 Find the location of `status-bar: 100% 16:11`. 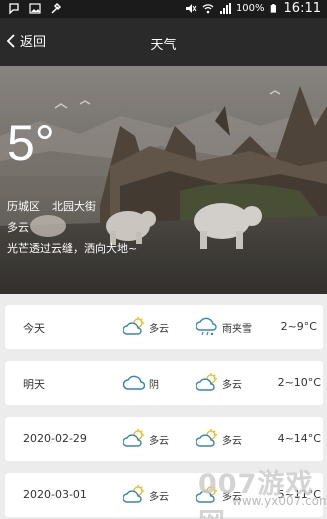

status-bar: 100% 16:11 is located at coordinates (163, 9).